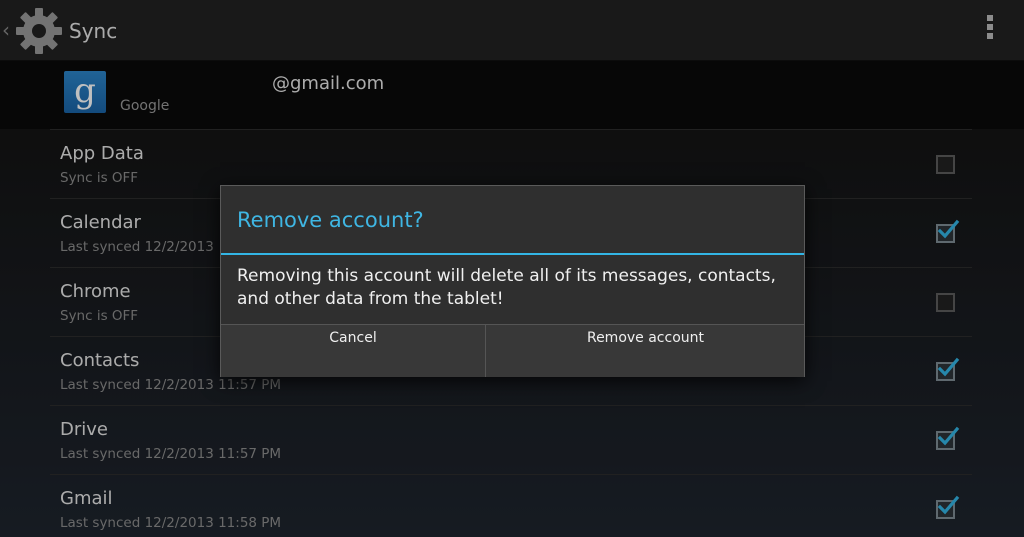 The height and width of the screenshot is (537, 1024). I want to click on dialog-title-divider, so click(512, 254).